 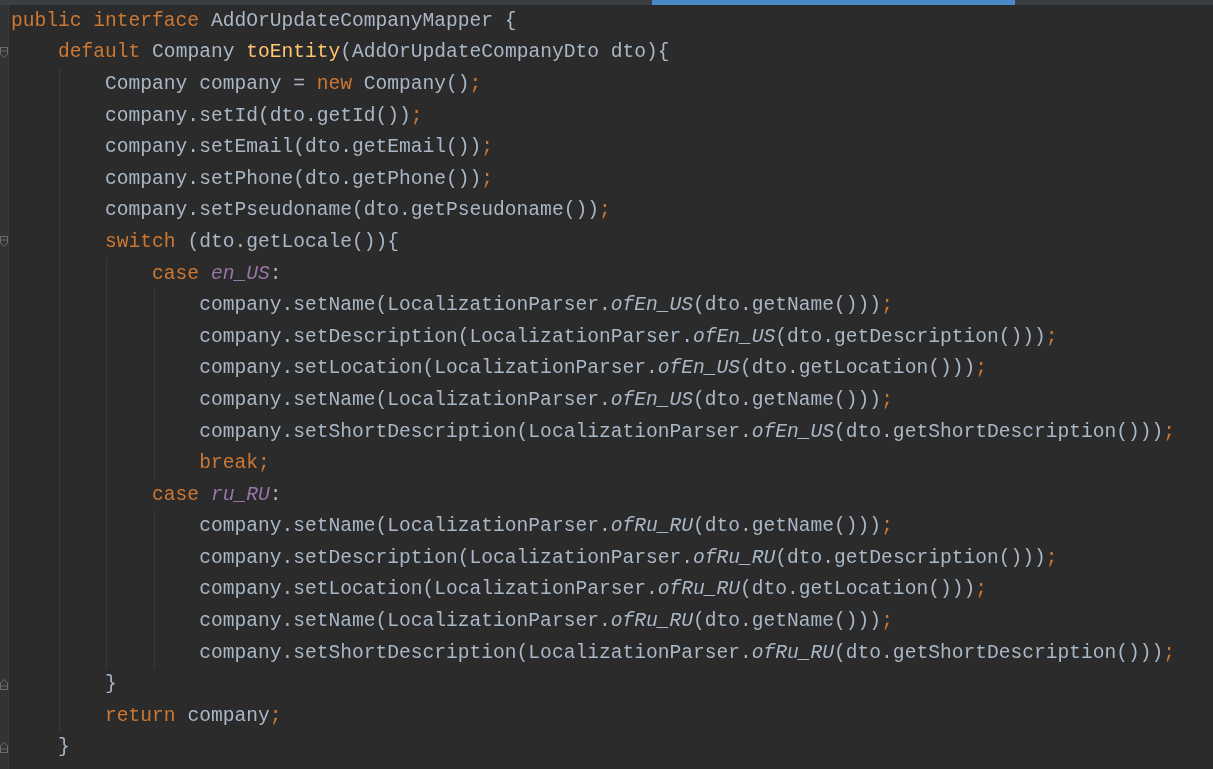 What do you see at coordinates (193, 715) in the screenshot?
I see `code-line: return company;` at bounding box center [193, 715].